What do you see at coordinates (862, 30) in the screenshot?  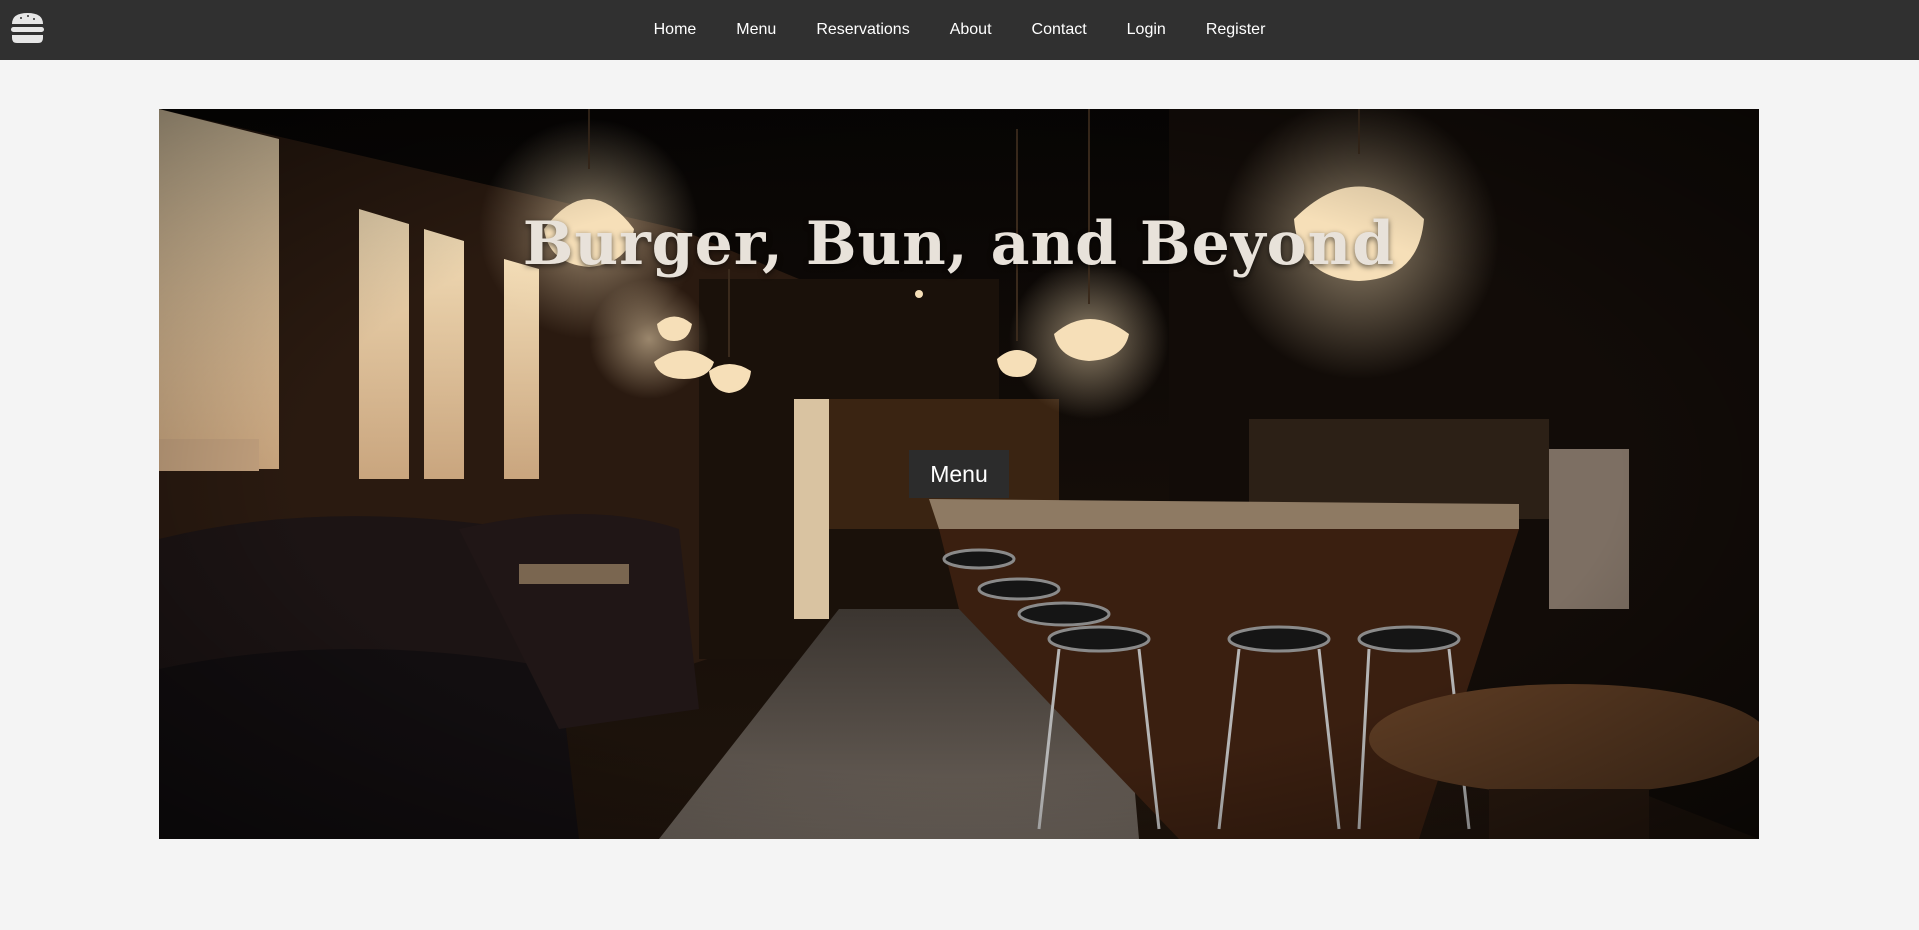 I see `nav-reservations: Reservations` at bounding box center [862, 30].